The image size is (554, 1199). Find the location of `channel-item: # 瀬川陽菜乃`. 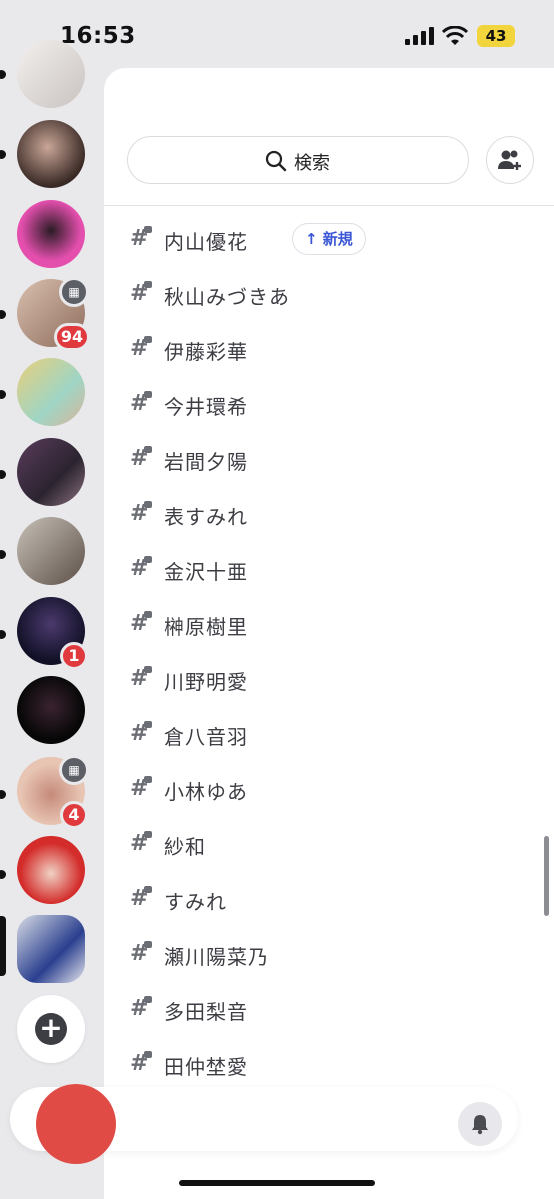

channel-item: # 瀬川陽菜乃 is located at coordinates (328, 955).